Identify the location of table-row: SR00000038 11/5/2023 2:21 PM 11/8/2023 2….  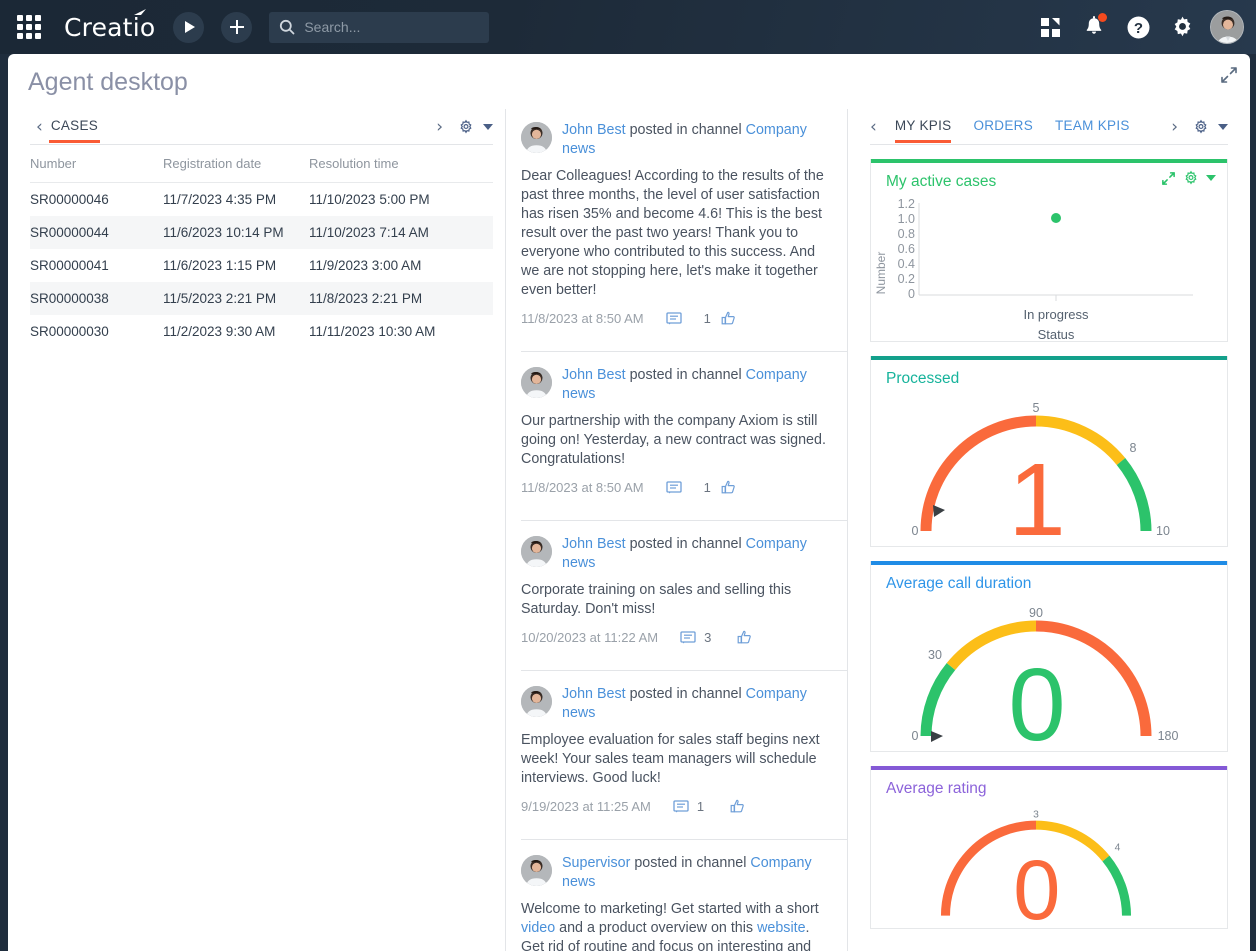
(261, 298).